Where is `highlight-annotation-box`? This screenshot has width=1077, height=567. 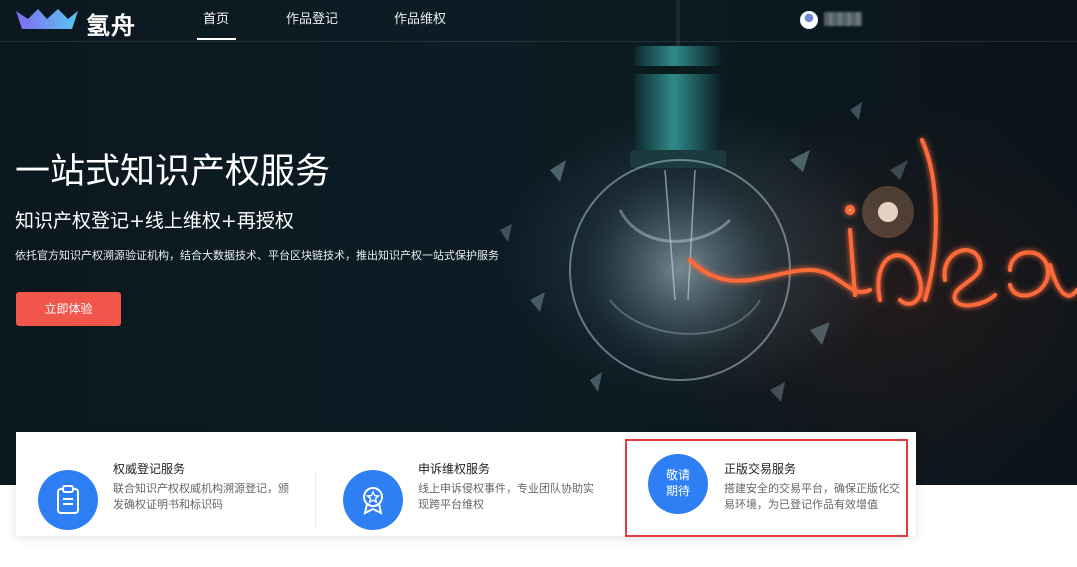
highlight-annotation-box is located at coordinates (766, 488).